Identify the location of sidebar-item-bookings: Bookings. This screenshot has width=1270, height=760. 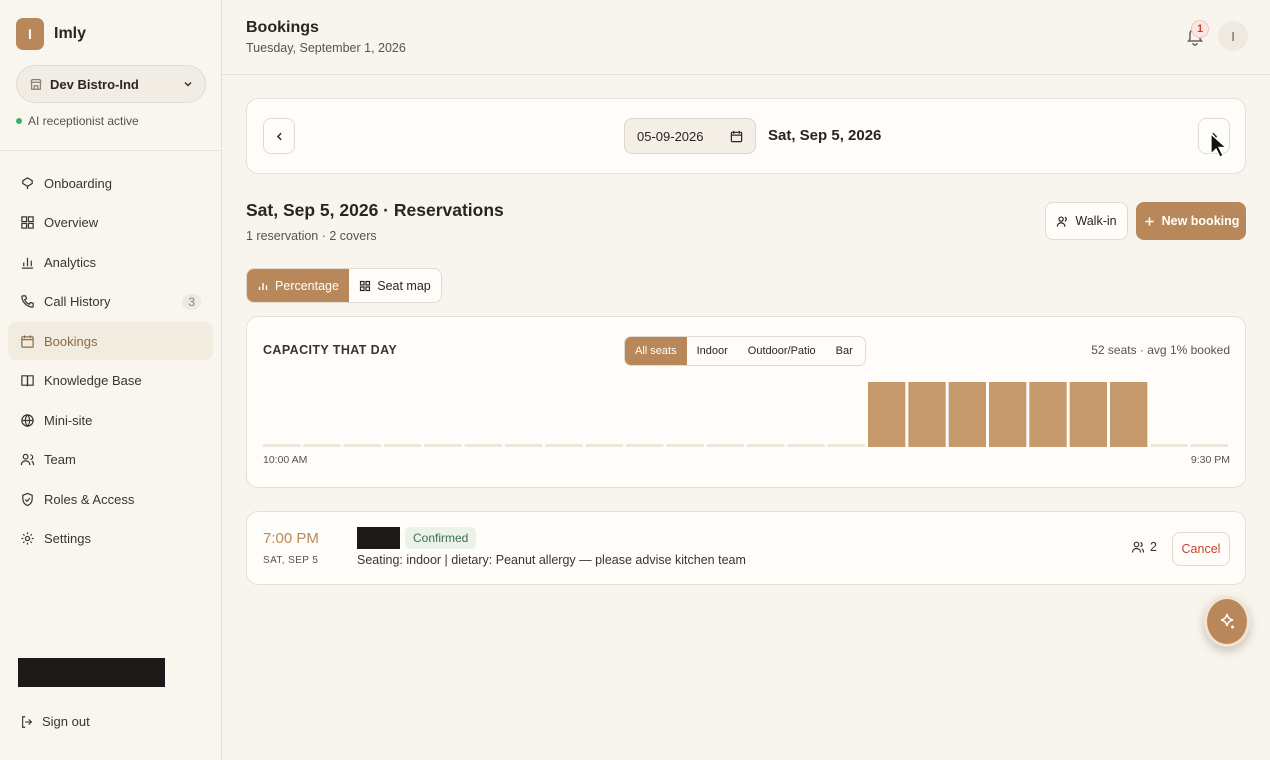
(110, 341).